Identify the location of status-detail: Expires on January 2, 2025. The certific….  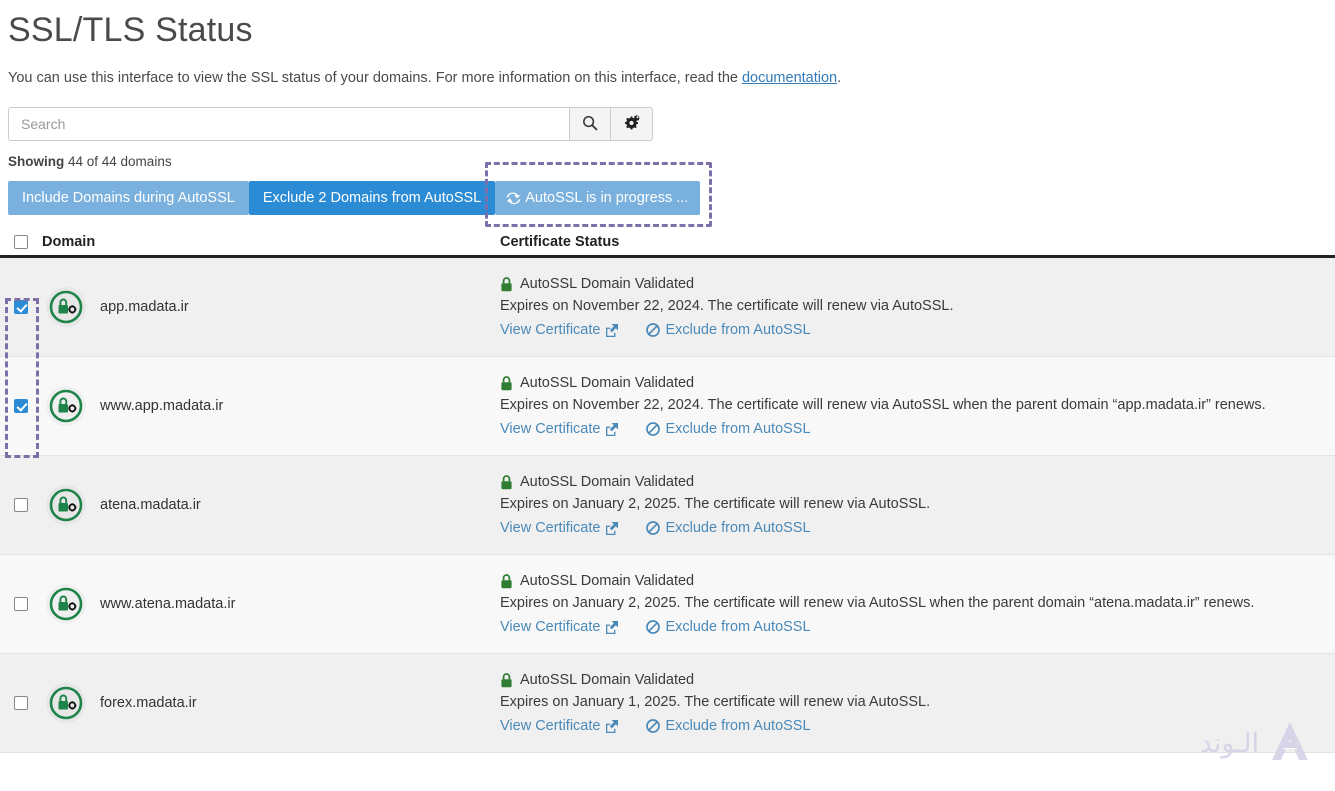
(877, 603).